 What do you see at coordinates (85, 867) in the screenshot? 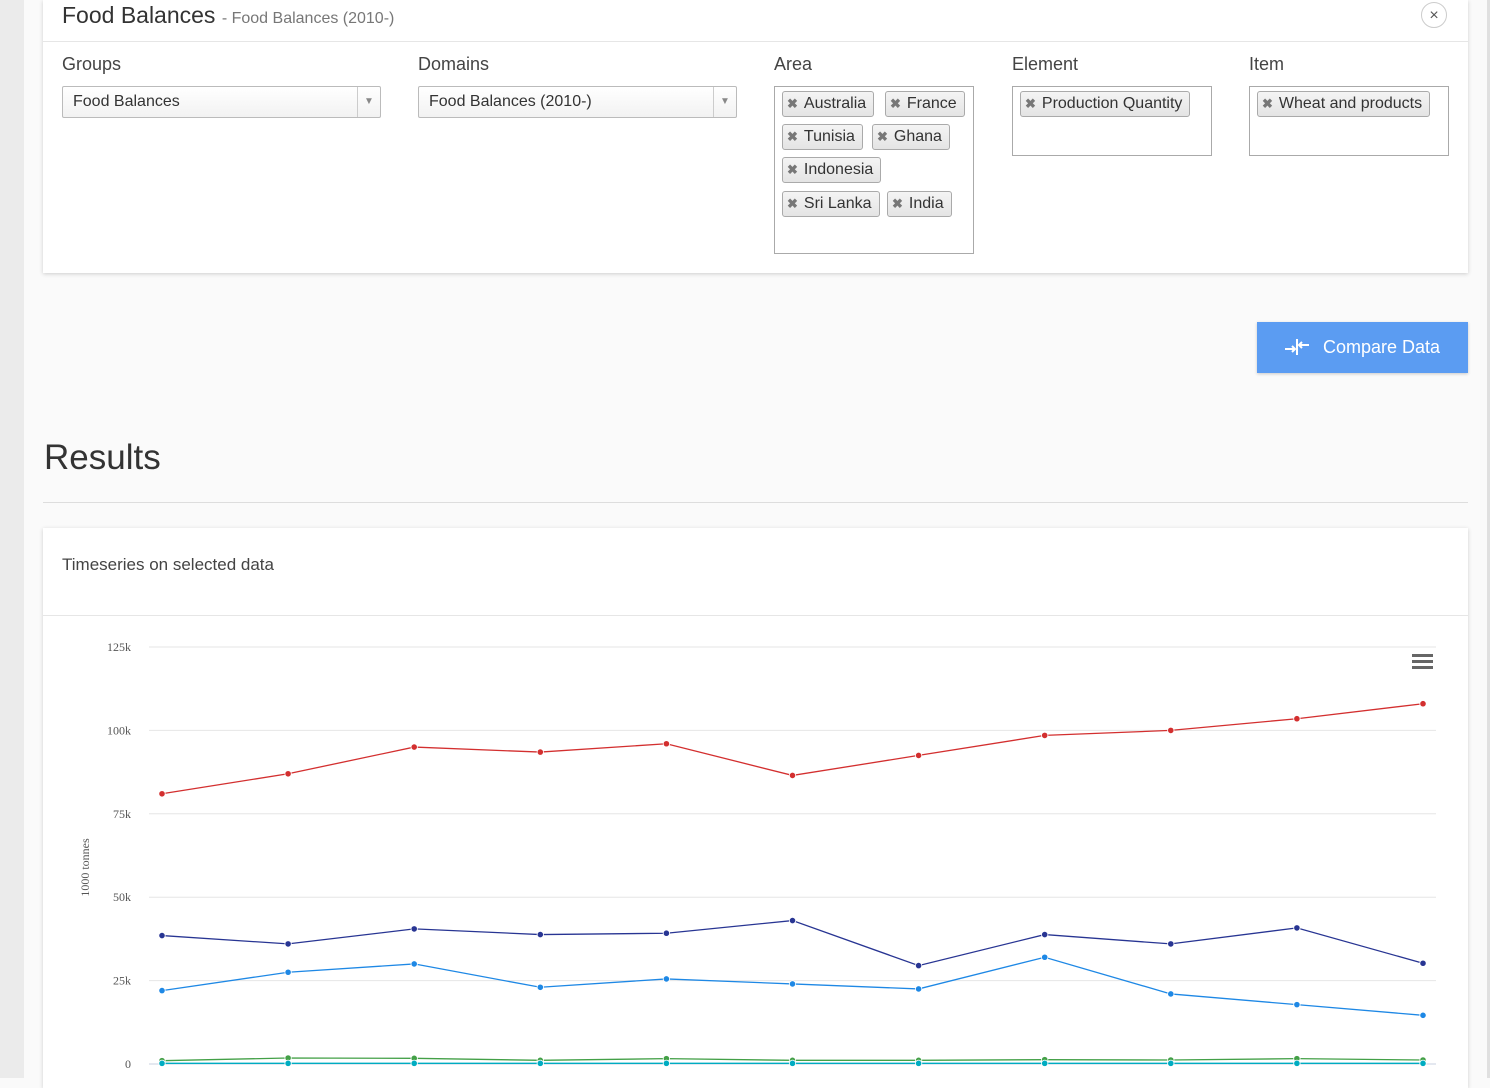
I see `y-axis-title: 1000 tonnes` at bounding box center [85, 867].